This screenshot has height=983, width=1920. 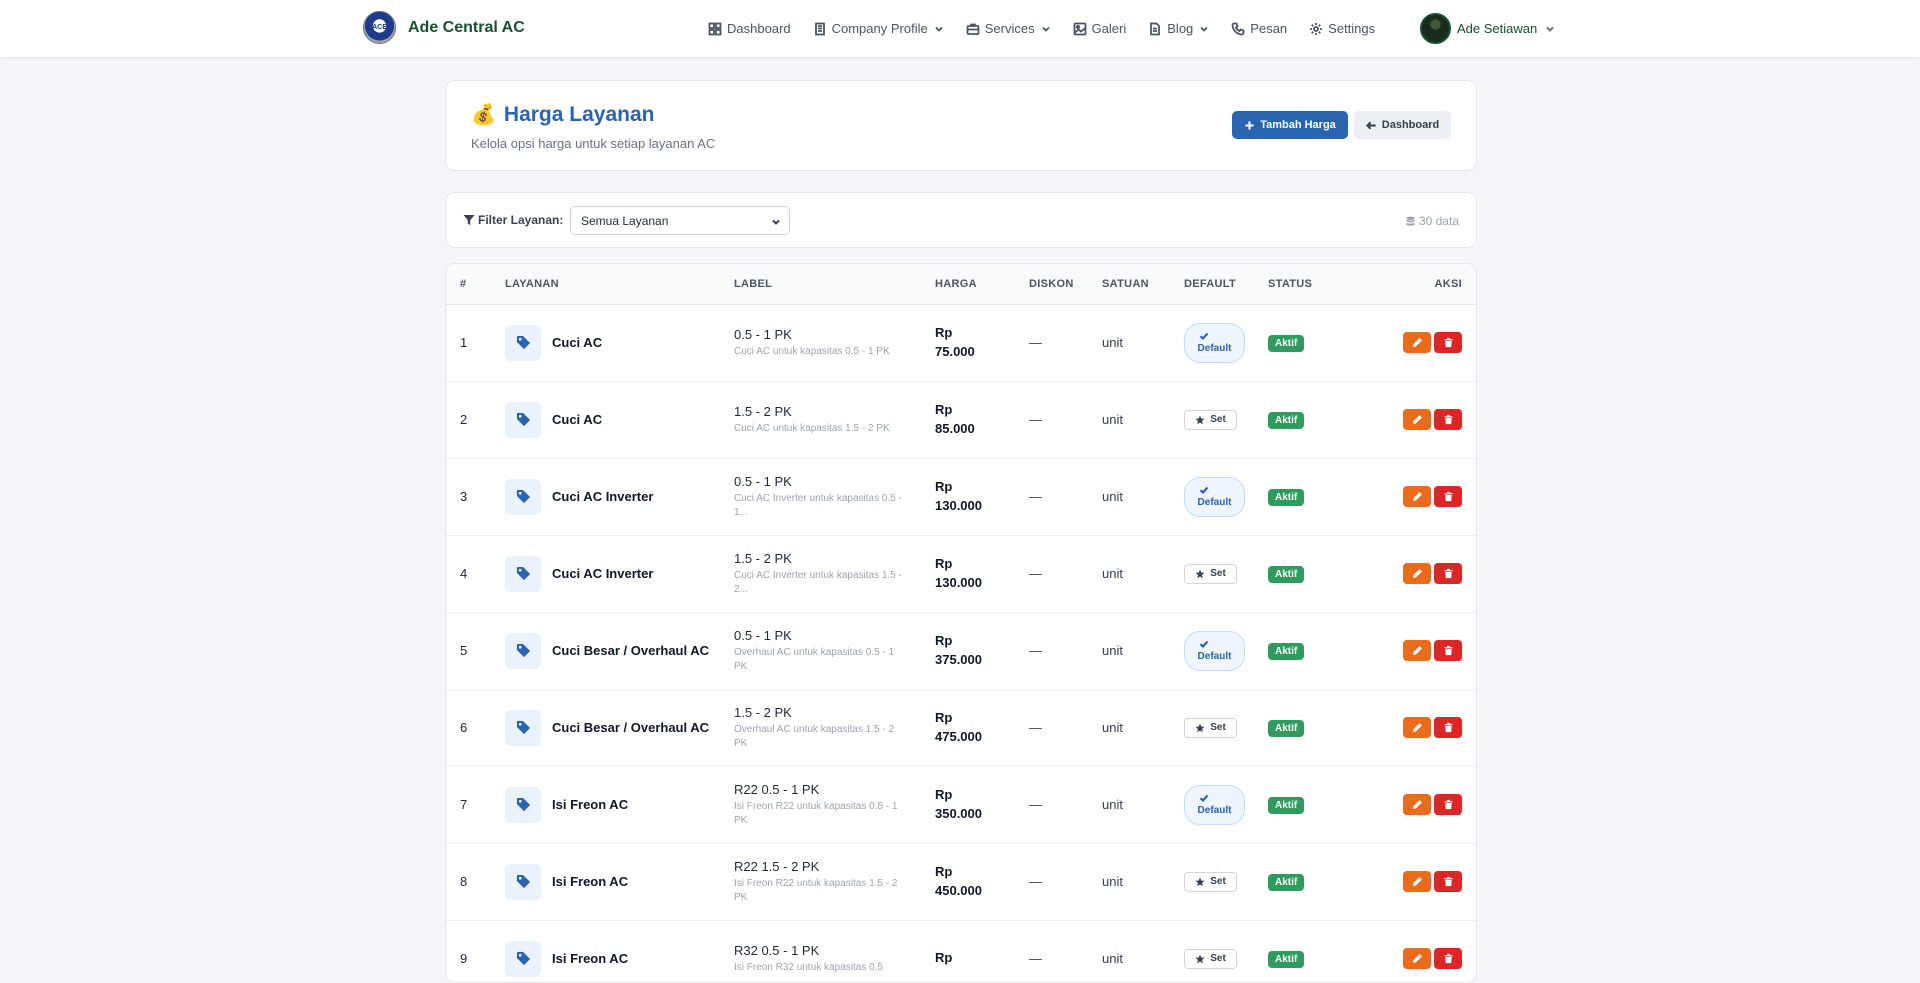 What do you see at coordinates (483, 115) in the screenshot?
I see `money-bag-icon: 💰` at bounding box center [483, 115].